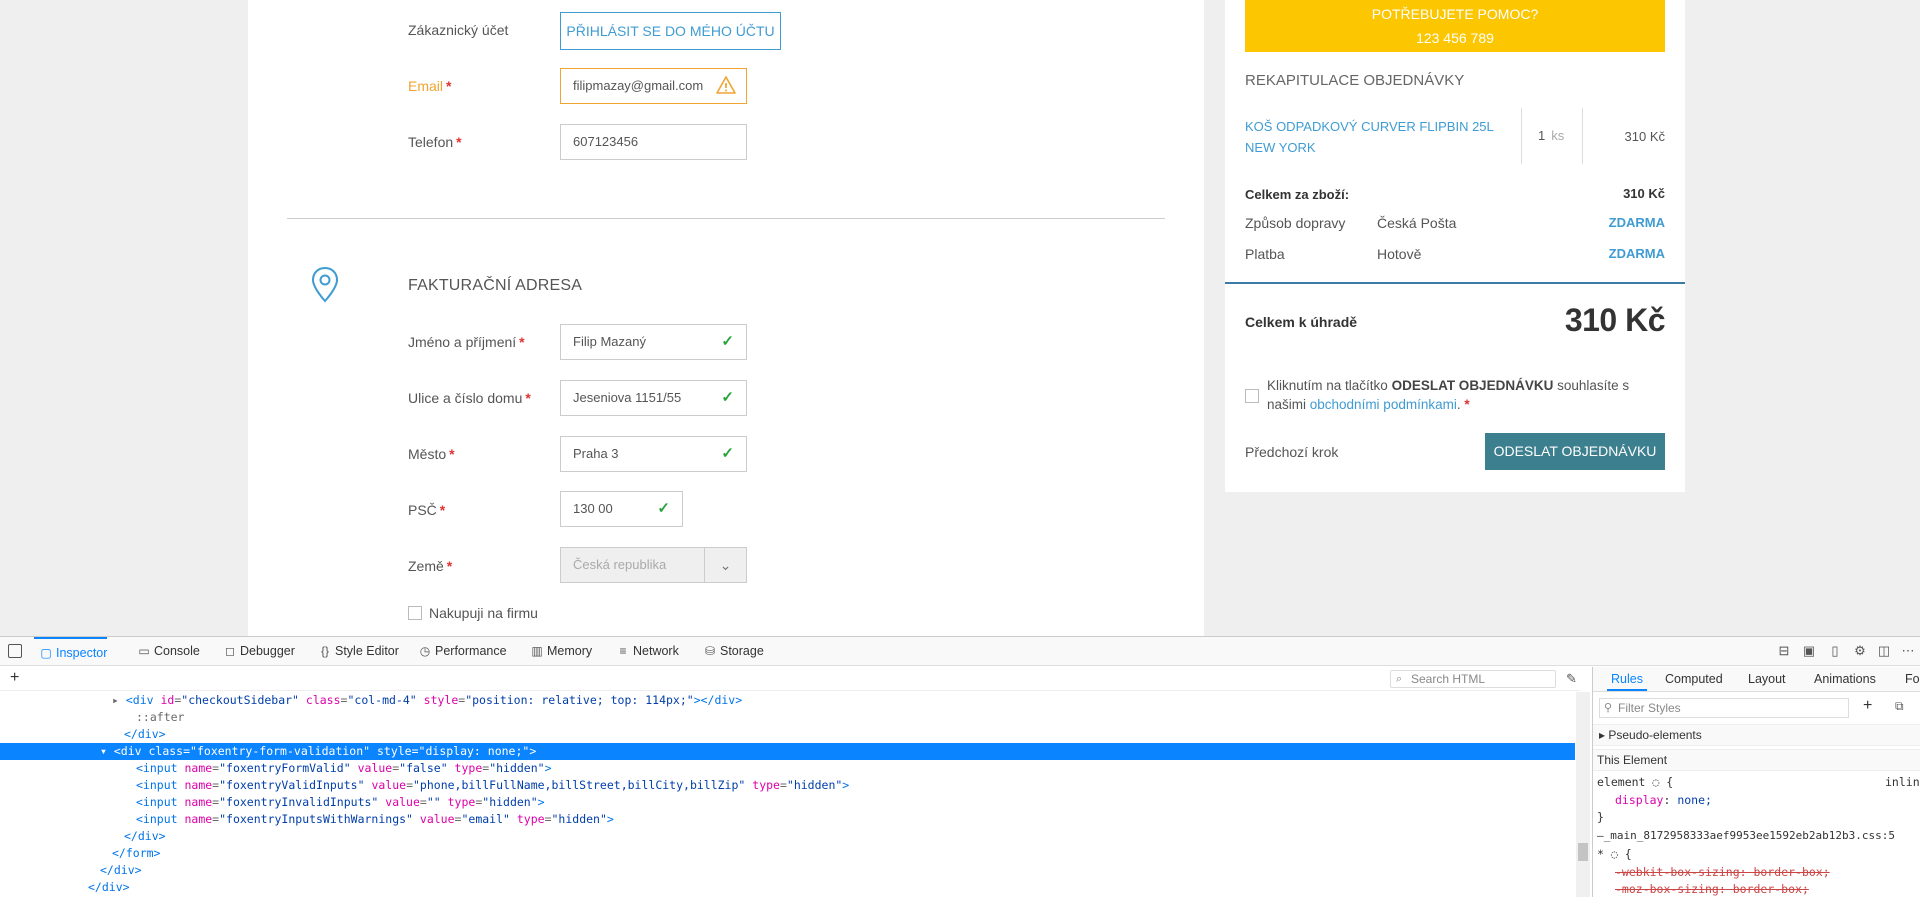 The image size is (1920, 897). What do you see at coordinates (426, 768) in the screenshot?
I see `markup-attr-value: "false"` at bounding box center [426, 768].